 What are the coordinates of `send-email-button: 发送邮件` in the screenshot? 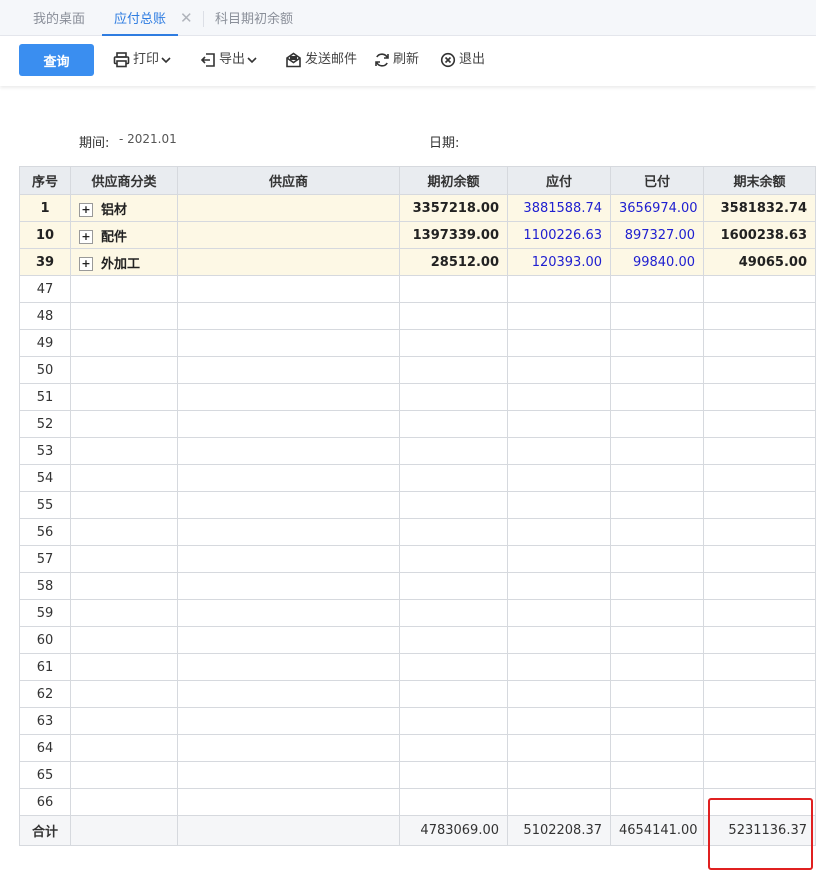 It's located at (321, 60).